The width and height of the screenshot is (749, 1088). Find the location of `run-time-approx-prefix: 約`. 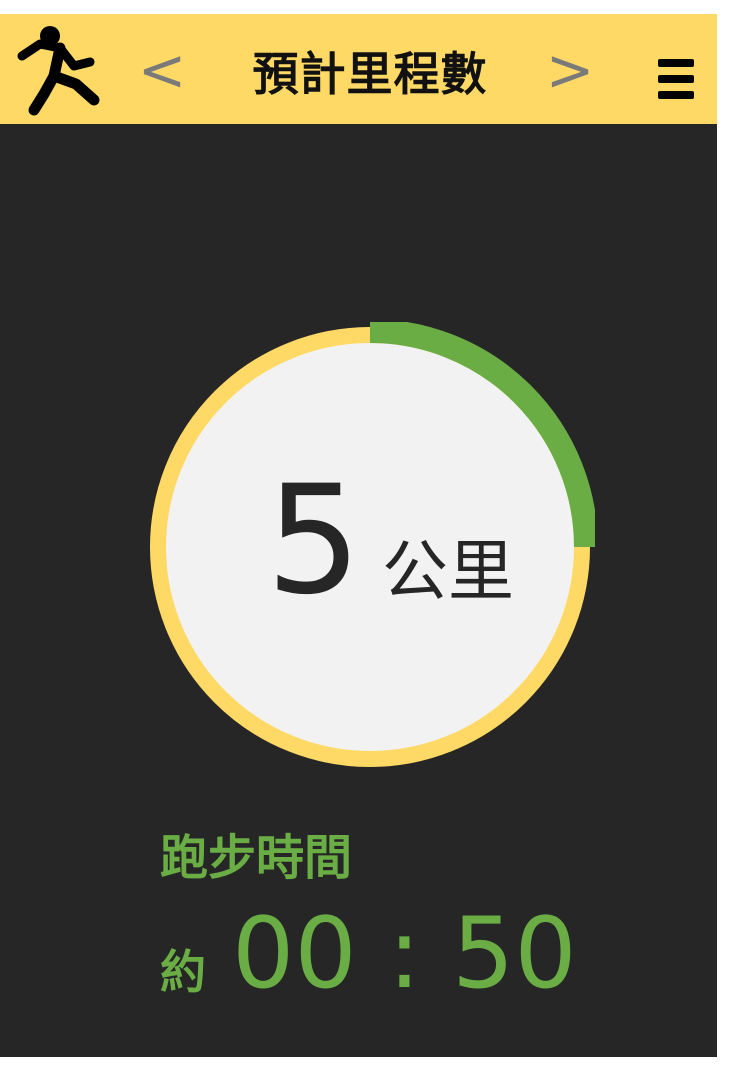

run-time-approx-prefix: 約 is located at coordinates (183, 972).